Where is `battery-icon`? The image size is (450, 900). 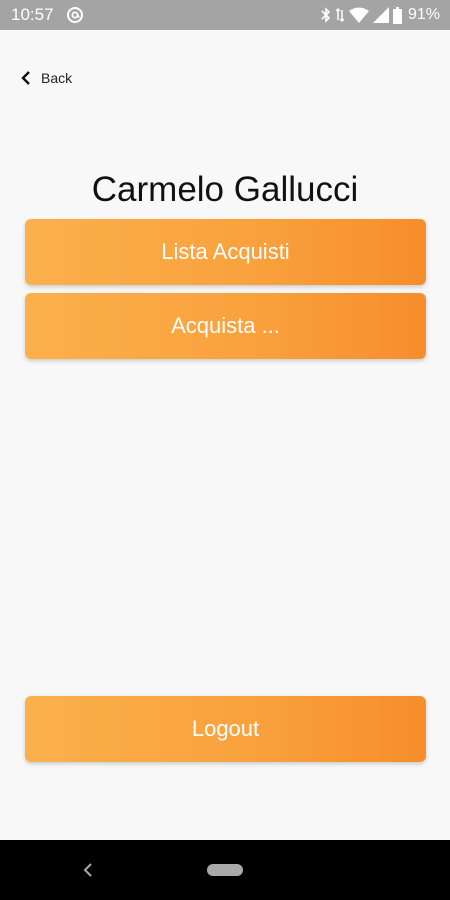 battery-icon is located at coordinates (397, 15).